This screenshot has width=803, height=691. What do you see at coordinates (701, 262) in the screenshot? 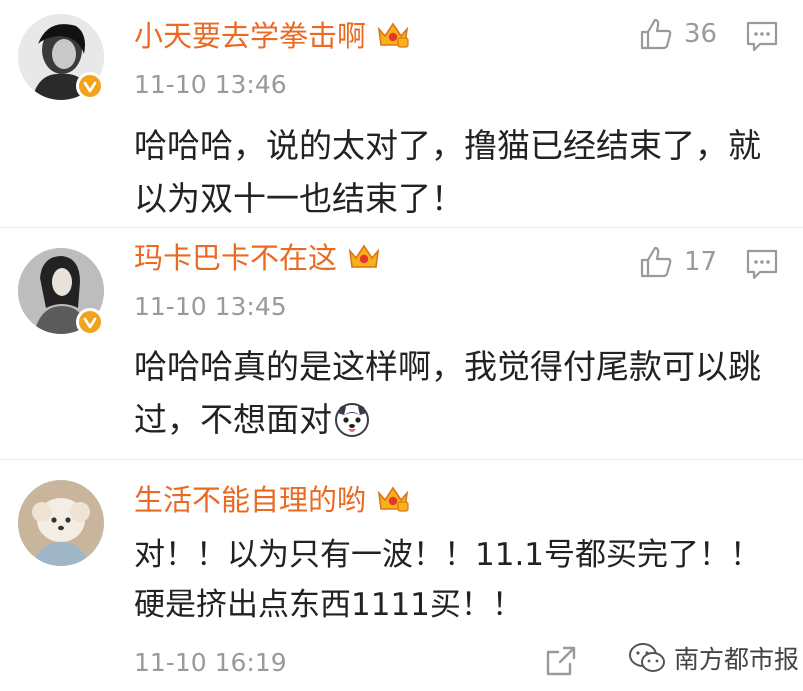
I see `like-count: 17` at bounding box center [701, 262].